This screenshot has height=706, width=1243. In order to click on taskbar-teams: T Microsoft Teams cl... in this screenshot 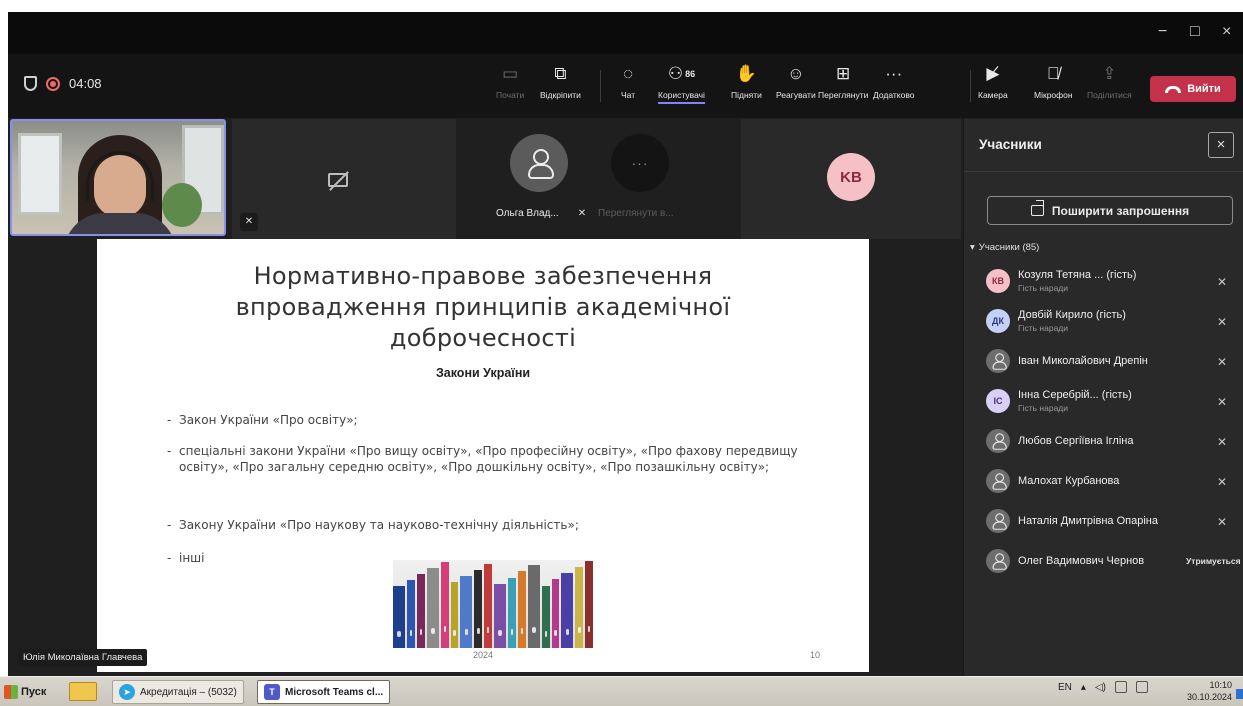, I will do `click(324, 692)`.